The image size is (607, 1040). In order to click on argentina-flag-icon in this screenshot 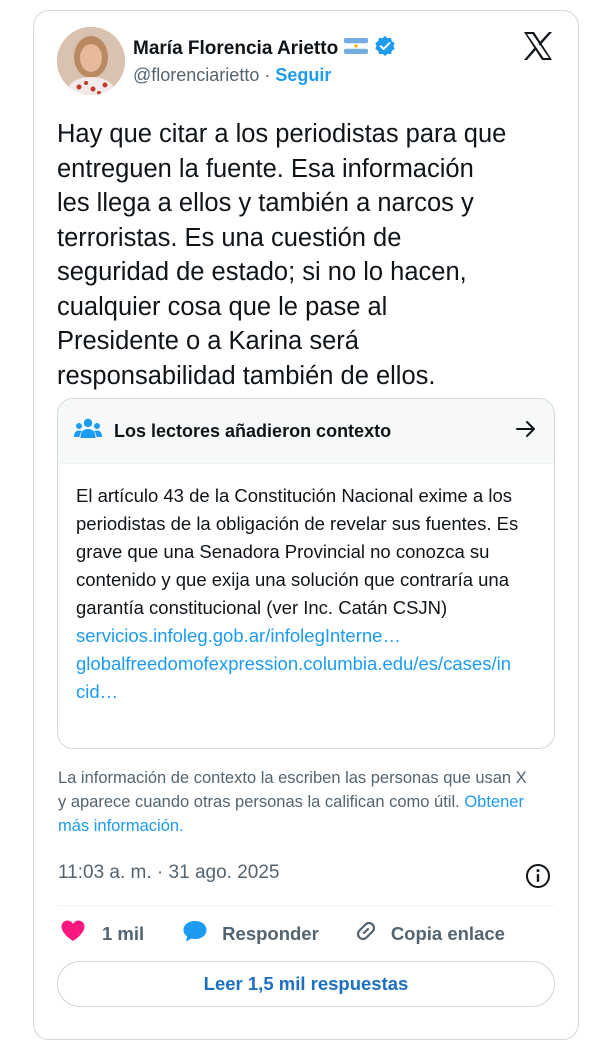, I will do `click(356, 48)`.